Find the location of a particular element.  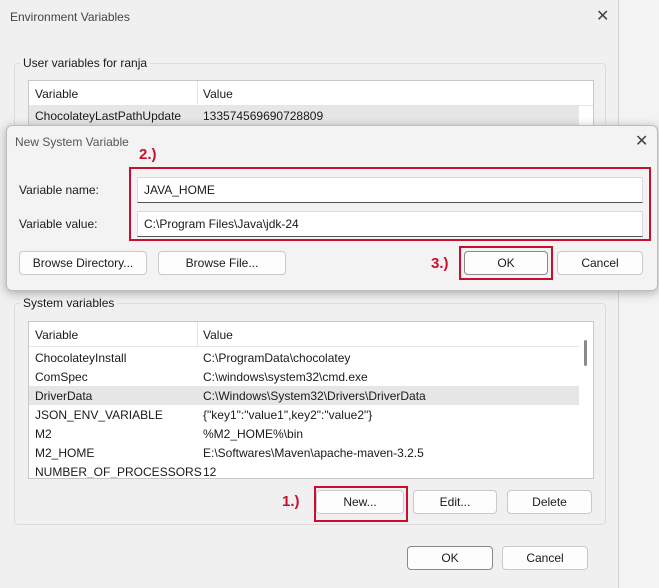

step-1-label: 1.) is located at coordinates (291, 501).